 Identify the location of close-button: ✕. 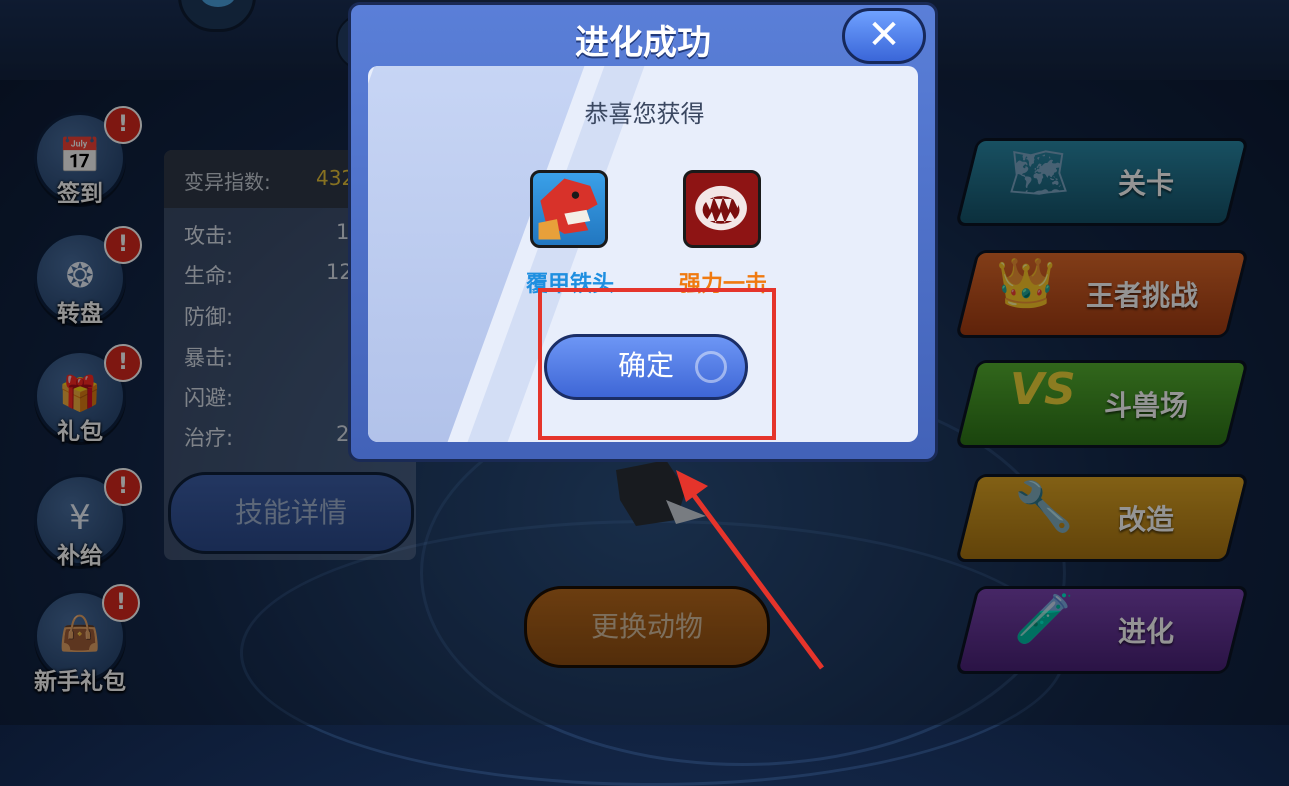
(884, 36).